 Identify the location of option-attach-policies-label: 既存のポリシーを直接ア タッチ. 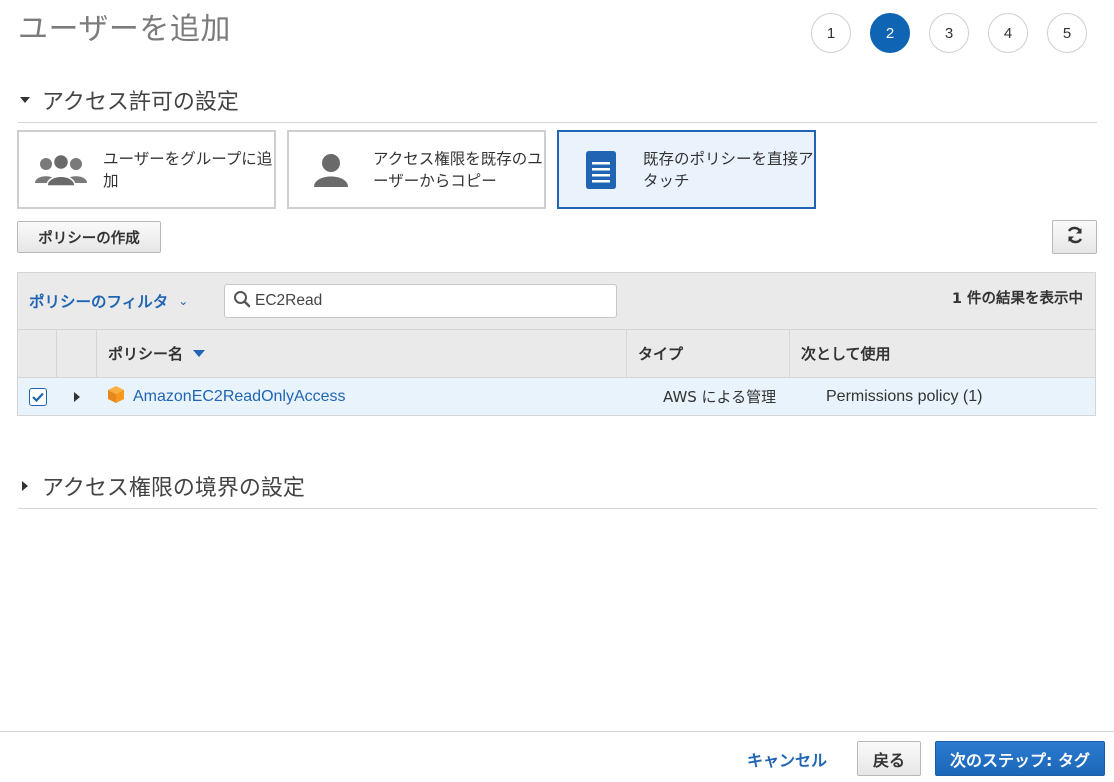
(728, 169).